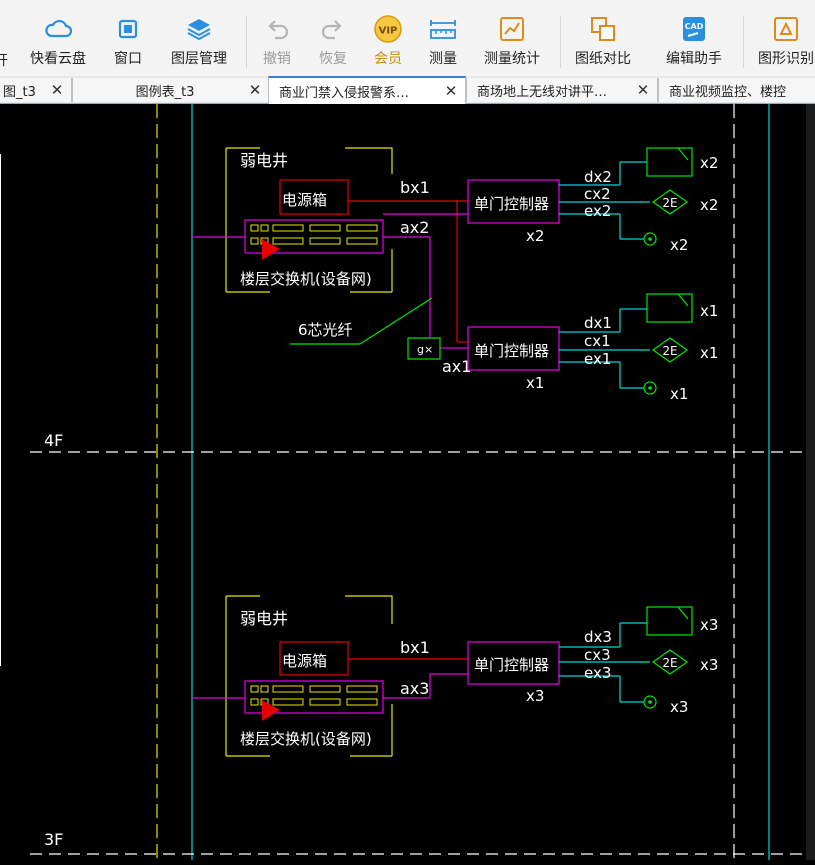 This screenshot has height=865, width=815. I want to click on line-label-ax: ax3, so click(414, 688).